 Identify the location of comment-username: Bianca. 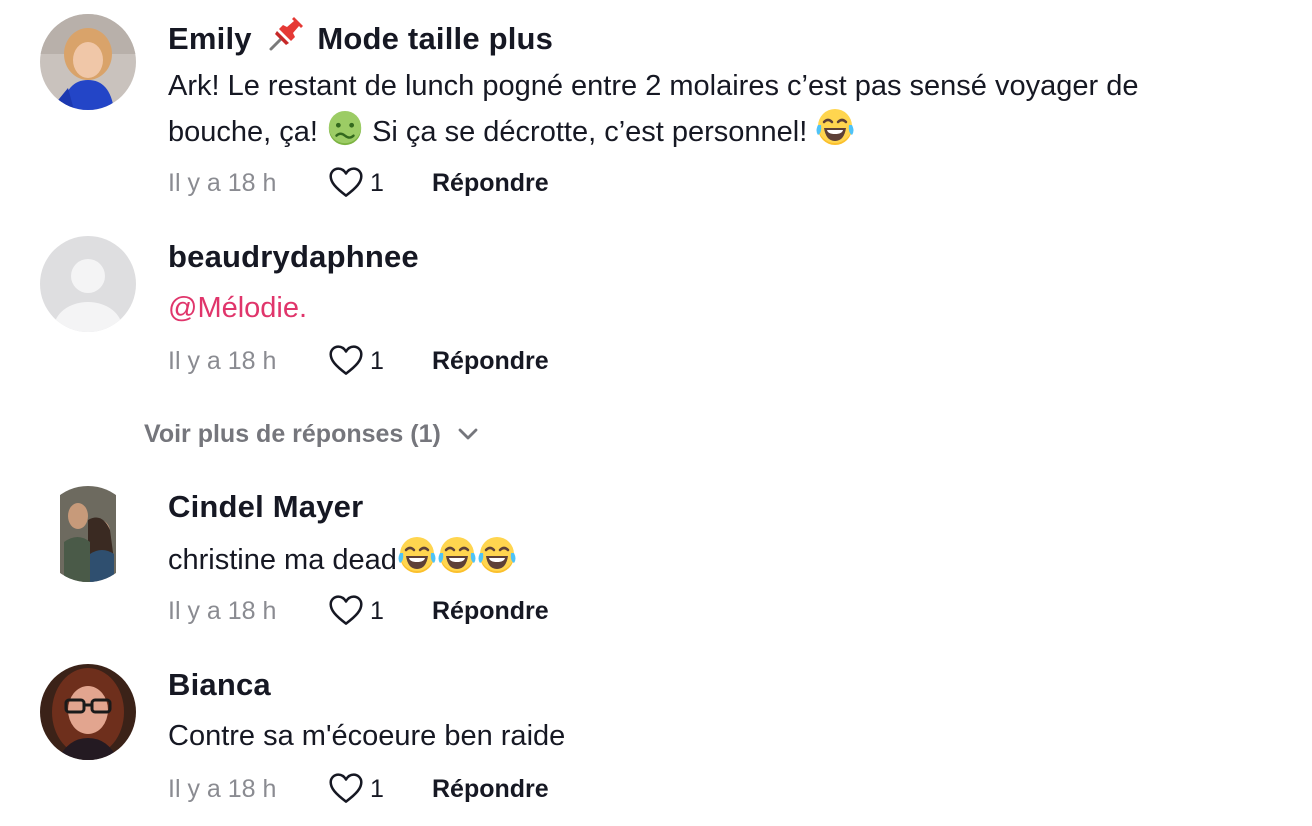
(219, 685).